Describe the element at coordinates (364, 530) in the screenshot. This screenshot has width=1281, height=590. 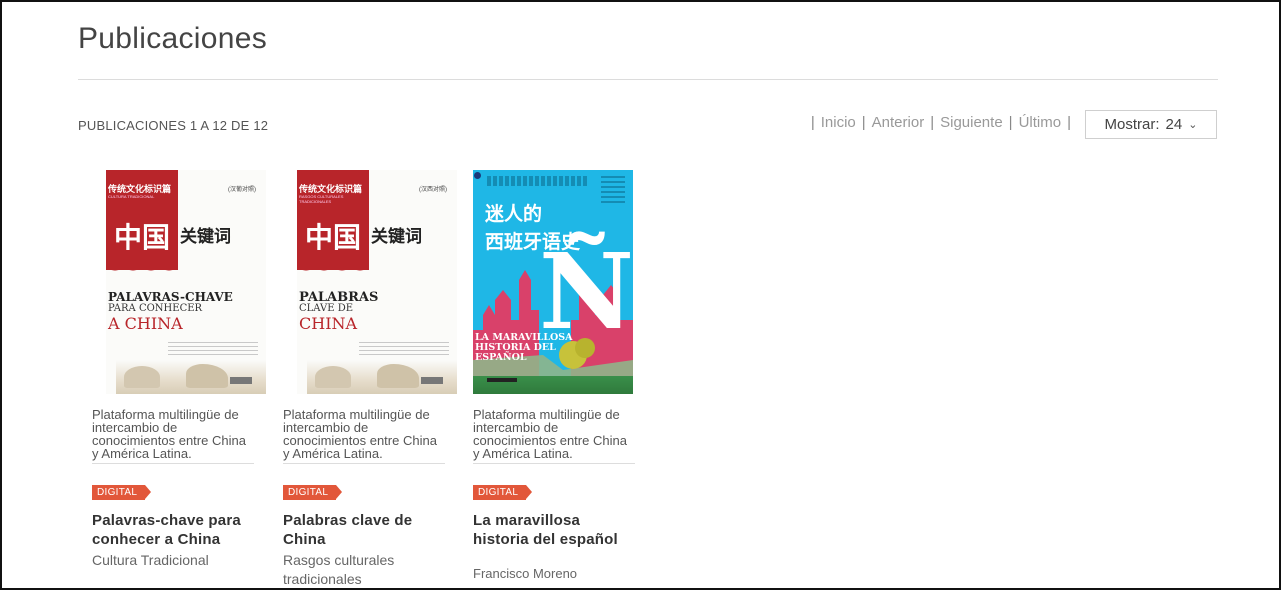
I see `book-title-link: Palabras clave de China` at that location.